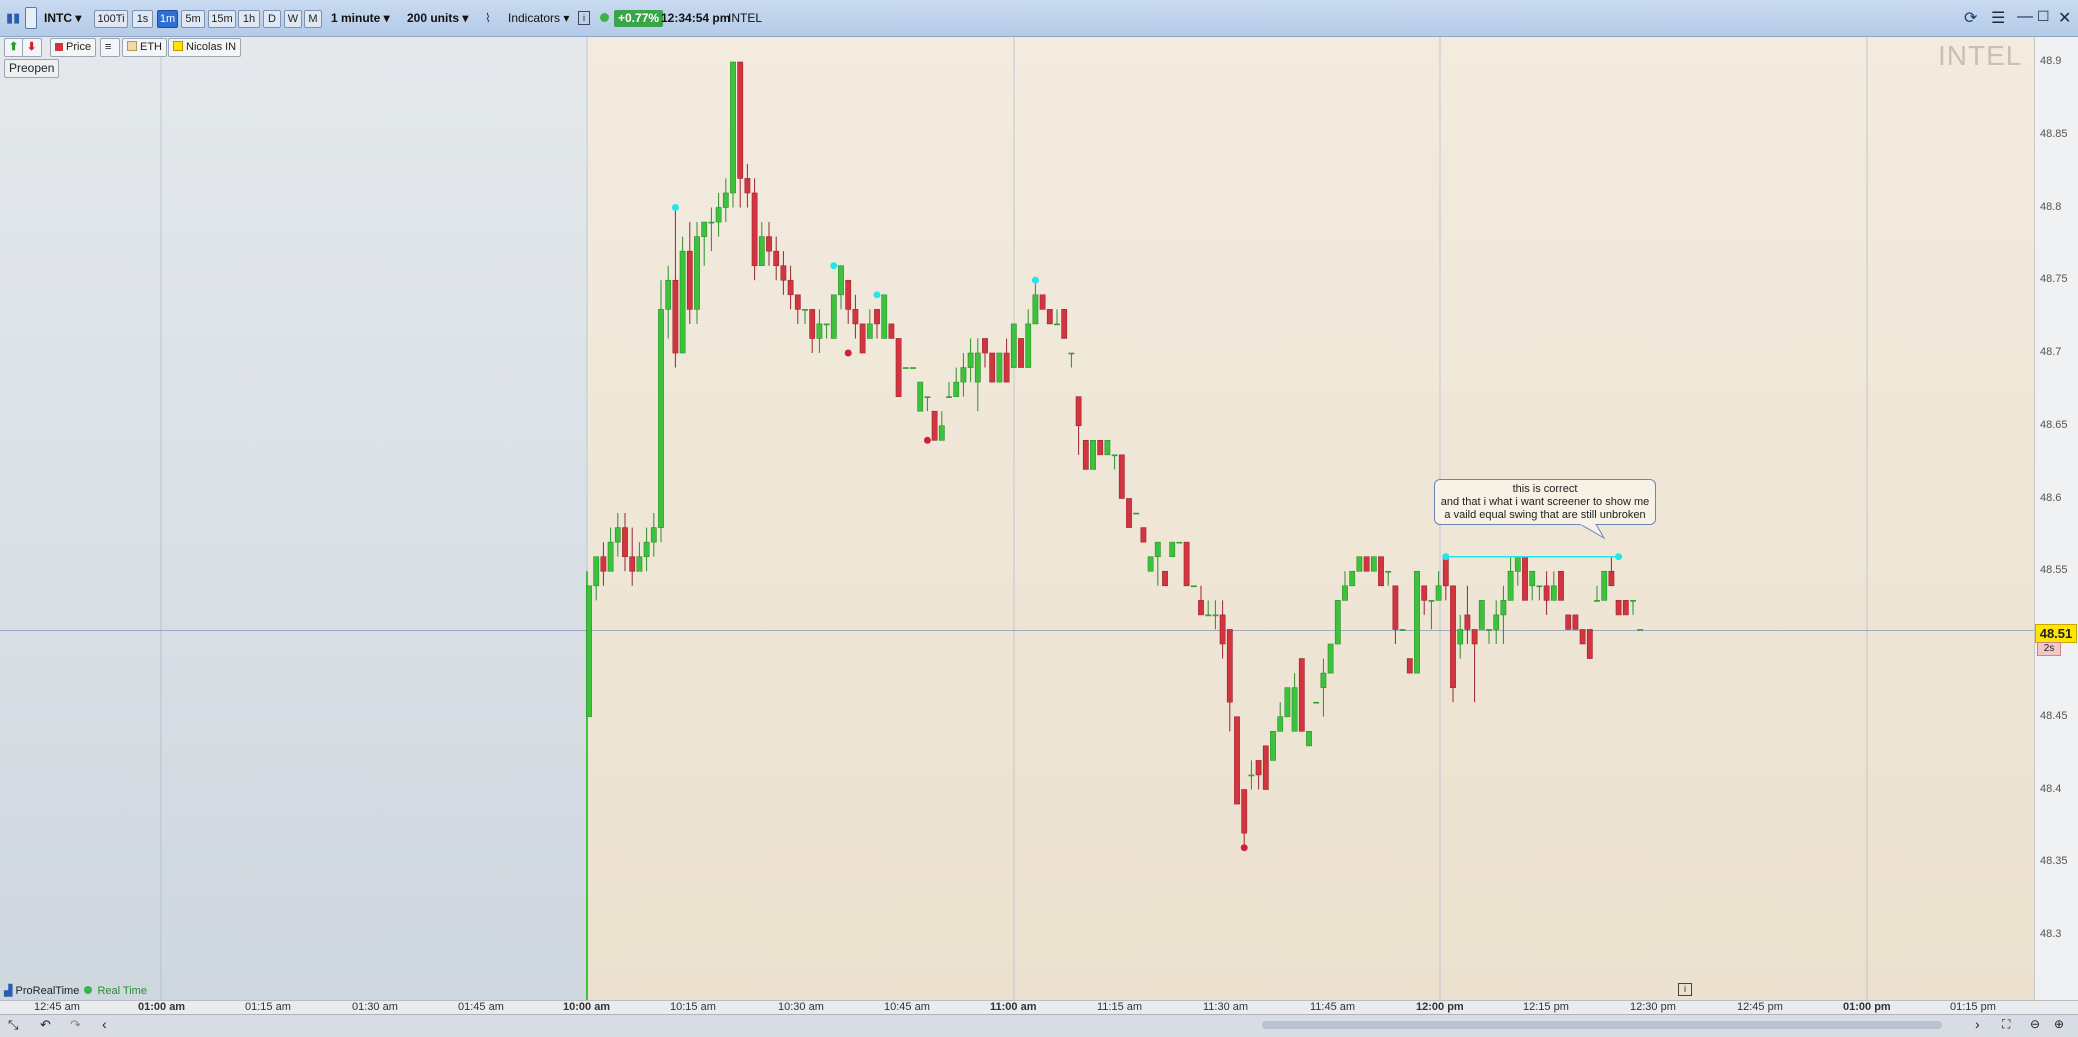 The height and width of the screenshot is (1037, 2078). What do you see at coordinates (58, 18) in the screenshot?
I see `symbol-label: INTC` at bounding box center [58, 18].